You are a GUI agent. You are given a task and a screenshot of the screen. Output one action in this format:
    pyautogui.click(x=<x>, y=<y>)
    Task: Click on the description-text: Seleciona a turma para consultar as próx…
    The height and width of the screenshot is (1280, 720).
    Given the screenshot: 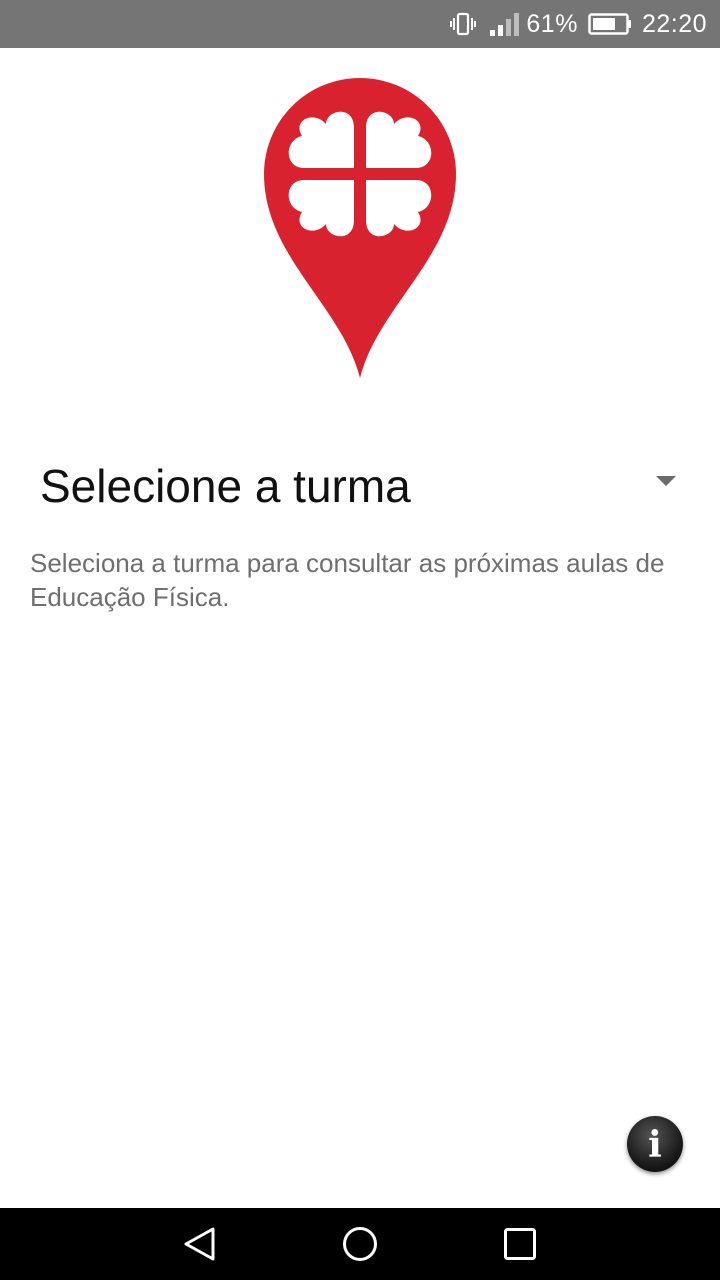 What is the action you would take?
    pyautogui.click(x=347, y=580)
    